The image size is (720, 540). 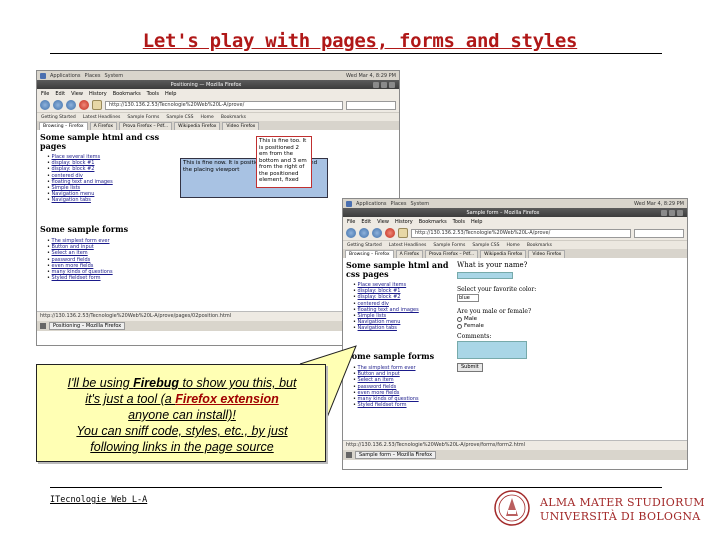 What do you see at coordinates (218, 84) in the screenshot?
I see `window-title-bar: Positioning — Mozilla Firefox` at bounding box center [218, 84].